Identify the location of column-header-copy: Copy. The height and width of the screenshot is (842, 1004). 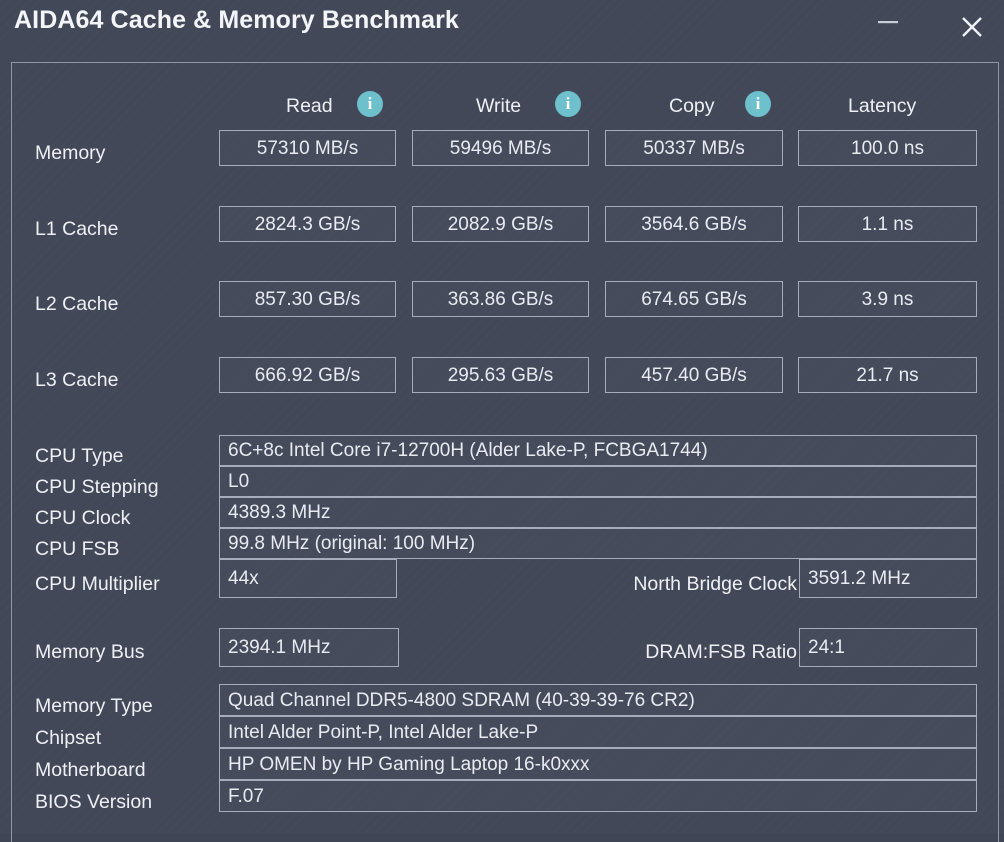
(692, 106).